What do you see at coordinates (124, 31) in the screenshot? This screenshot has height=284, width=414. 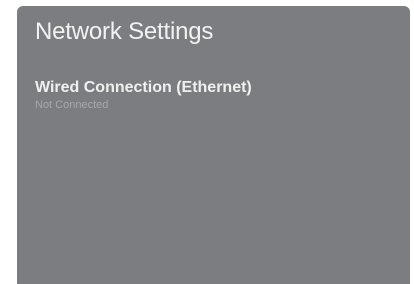 I see `page-title: Network Settings` at bounding box center [124, 31].